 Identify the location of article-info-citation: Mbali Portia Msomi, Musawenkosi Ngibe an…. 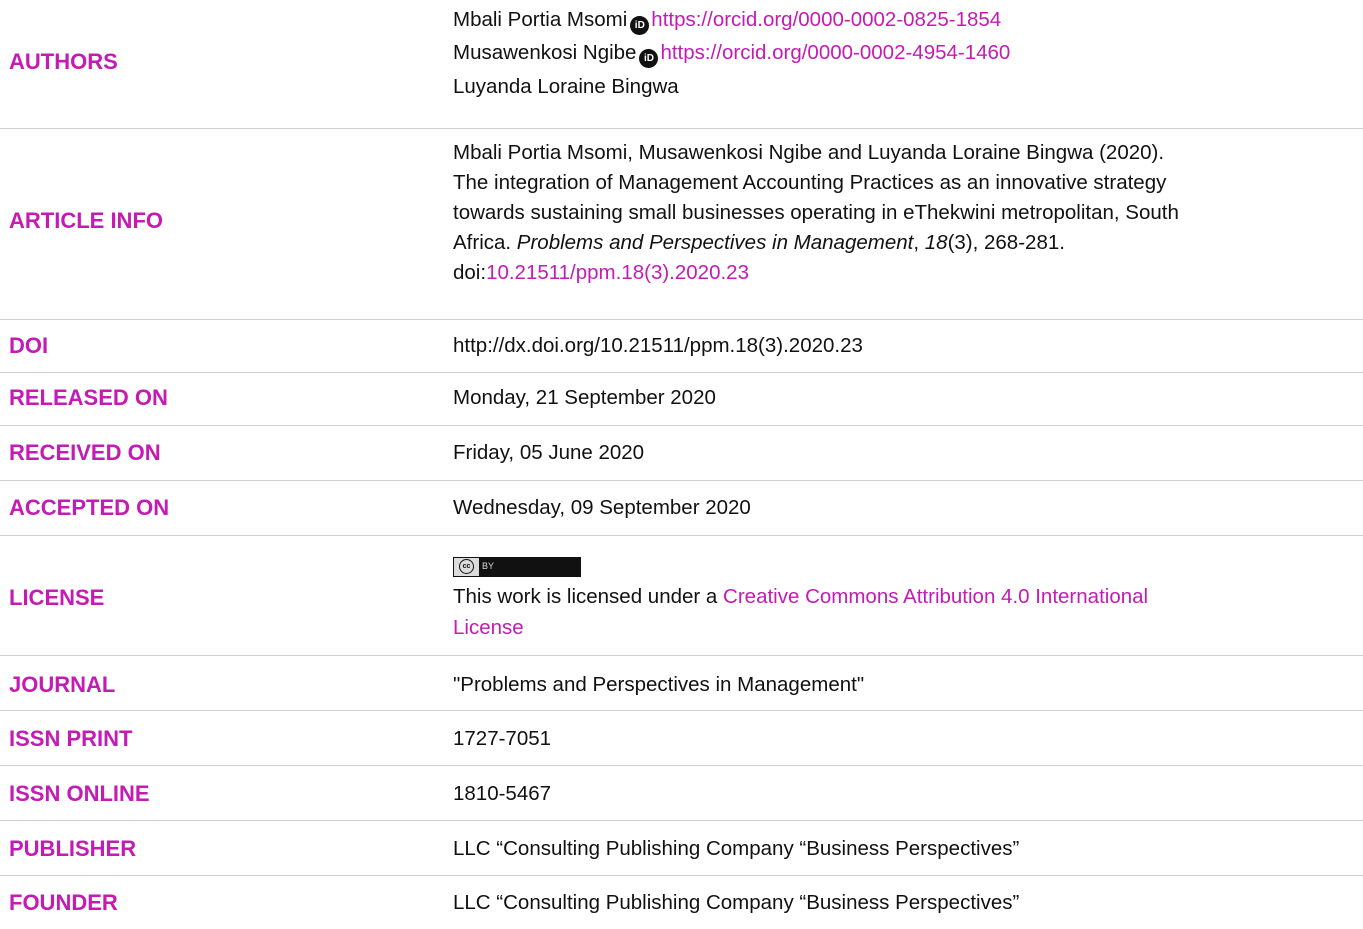
(893, 213).